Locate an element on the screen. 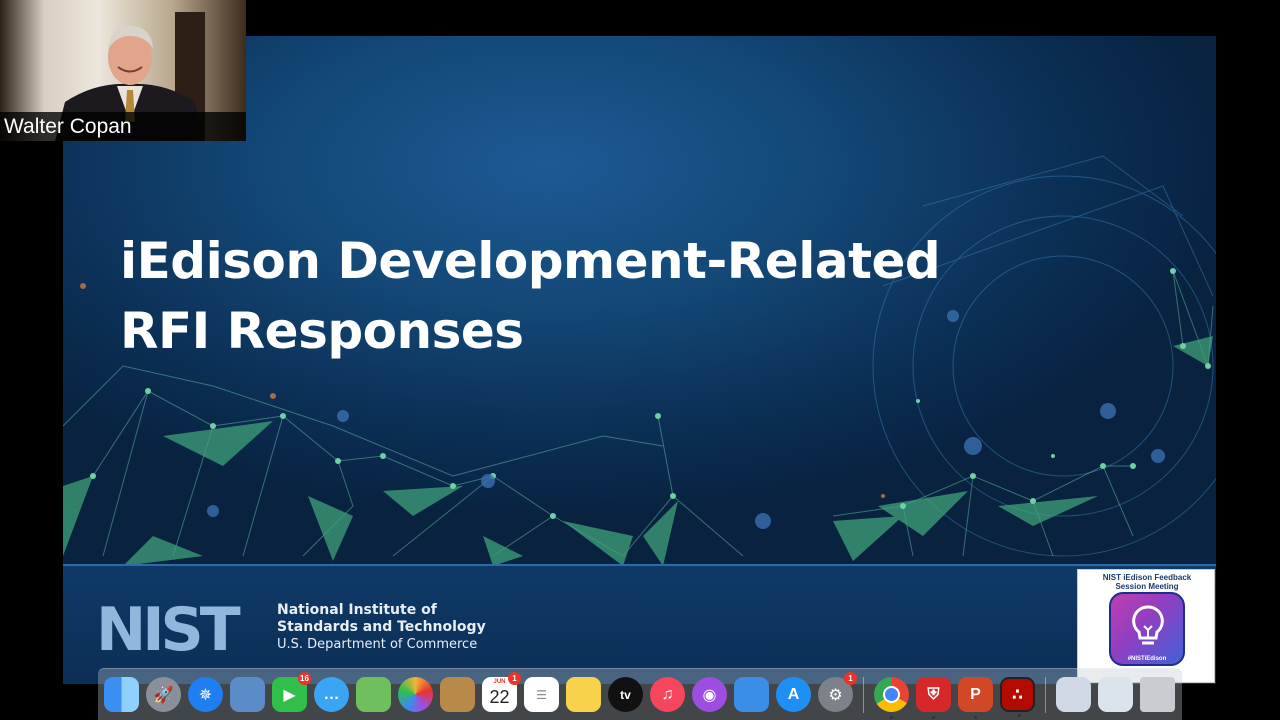 The width and height of the screenshot is (1280, 720). lightbulb-icon: #NISTiEdison is located at coordinates (1147, 629).